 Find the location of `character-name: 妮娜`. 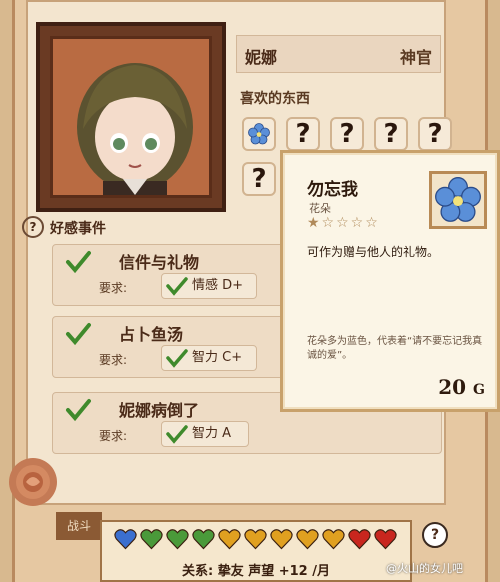

character-name: 妮娜 is located at coordinates (261, 57).